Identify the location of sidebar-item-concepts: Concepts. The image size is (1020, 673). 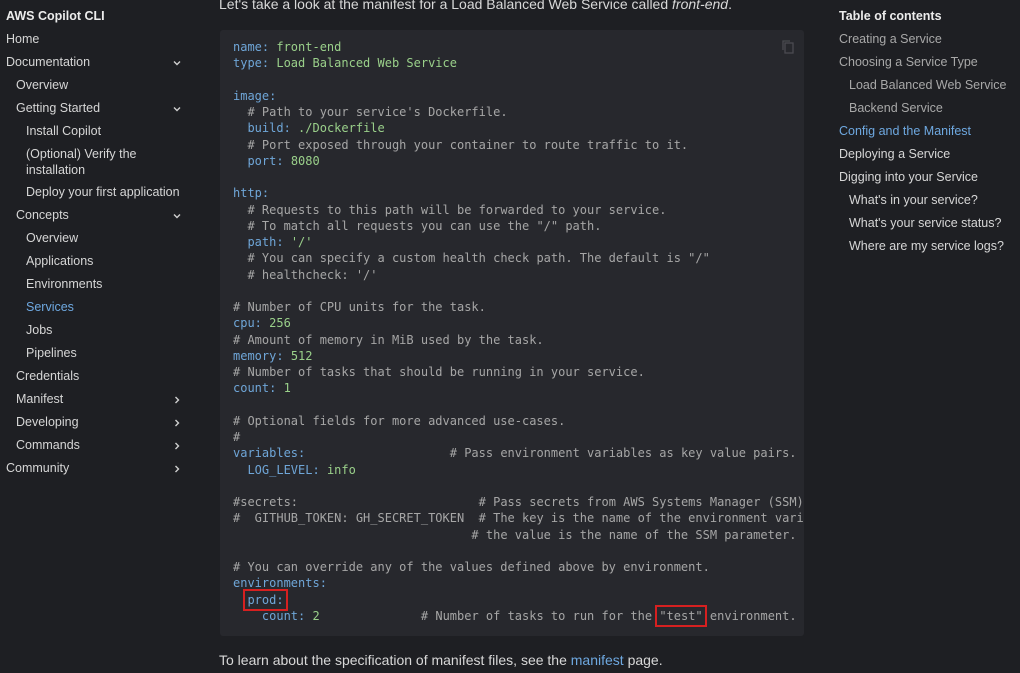
(42, 215).